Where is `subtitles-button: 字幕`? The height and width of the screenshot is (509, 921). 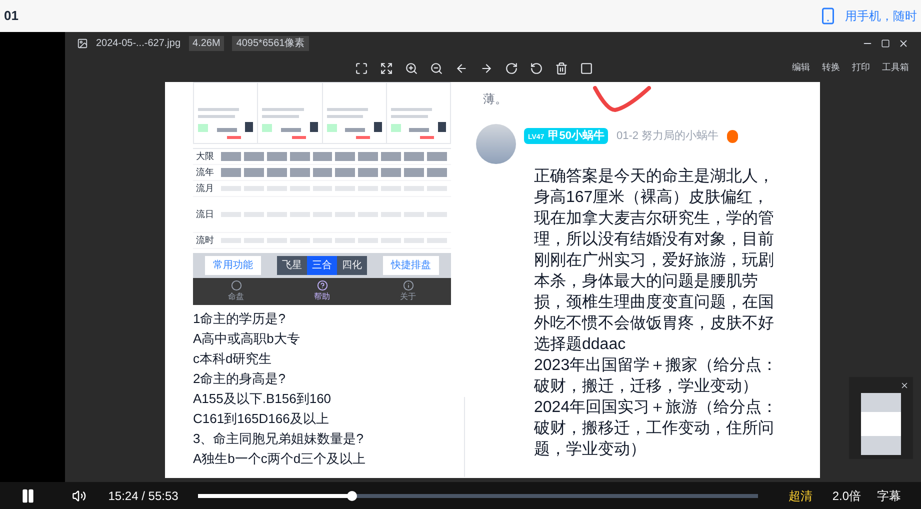 subtitles-button: 字幕 is located at coordinates (889, 495).